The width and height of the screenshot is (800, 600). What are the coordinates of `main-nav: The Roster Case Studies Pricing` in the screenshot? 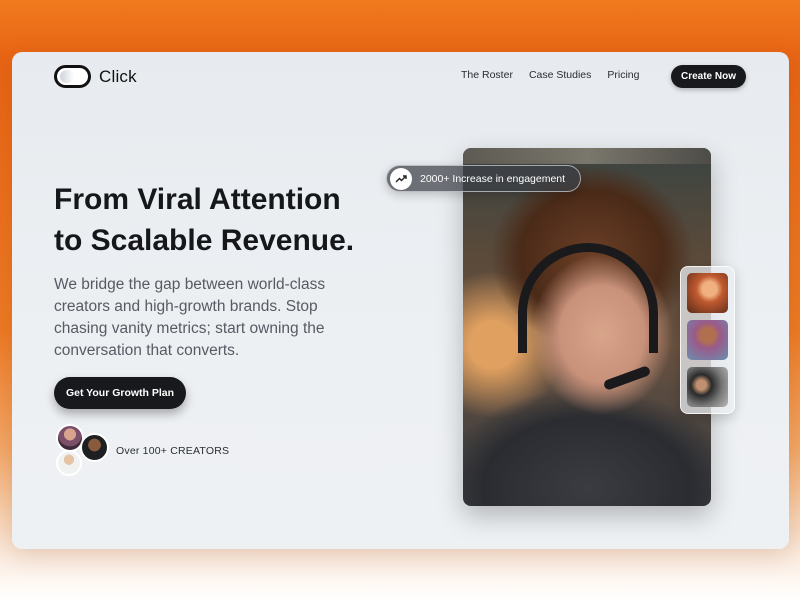 It's located at (550, 75).